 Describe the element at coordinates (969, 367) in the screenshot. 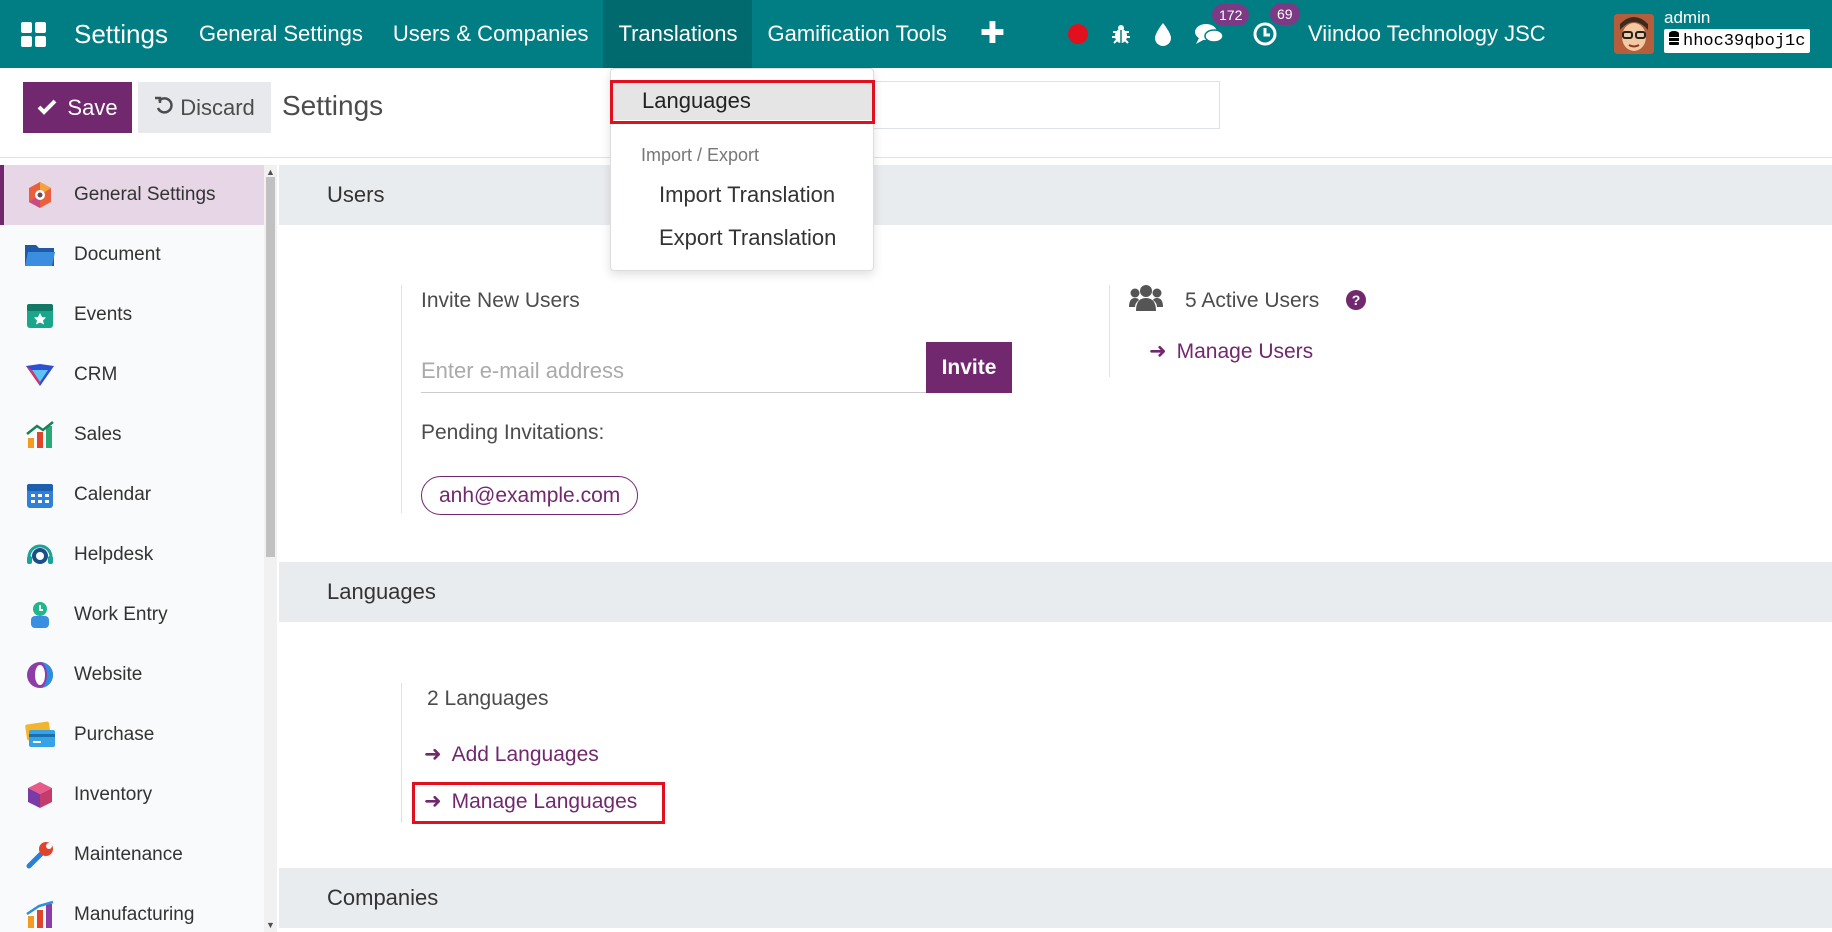

I see `invite-button: Invite` at that location.